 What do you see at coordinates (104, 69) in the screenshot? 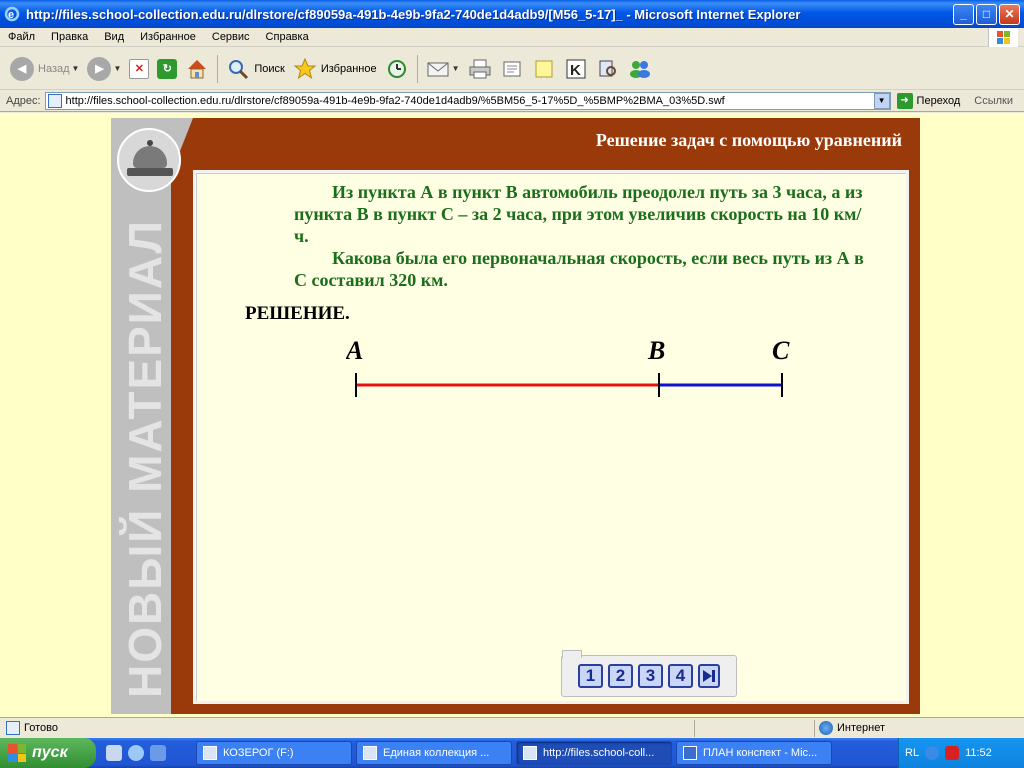
I see `forward-button: ▶ ▼` at bounding box center [104, 69].